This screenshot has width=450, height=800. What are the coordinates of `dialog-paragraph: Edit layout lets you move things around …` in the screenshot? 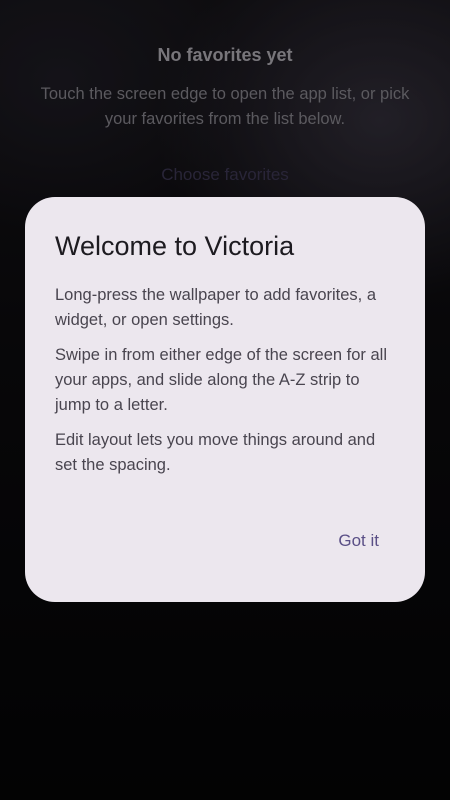 It's located at (215, 452).